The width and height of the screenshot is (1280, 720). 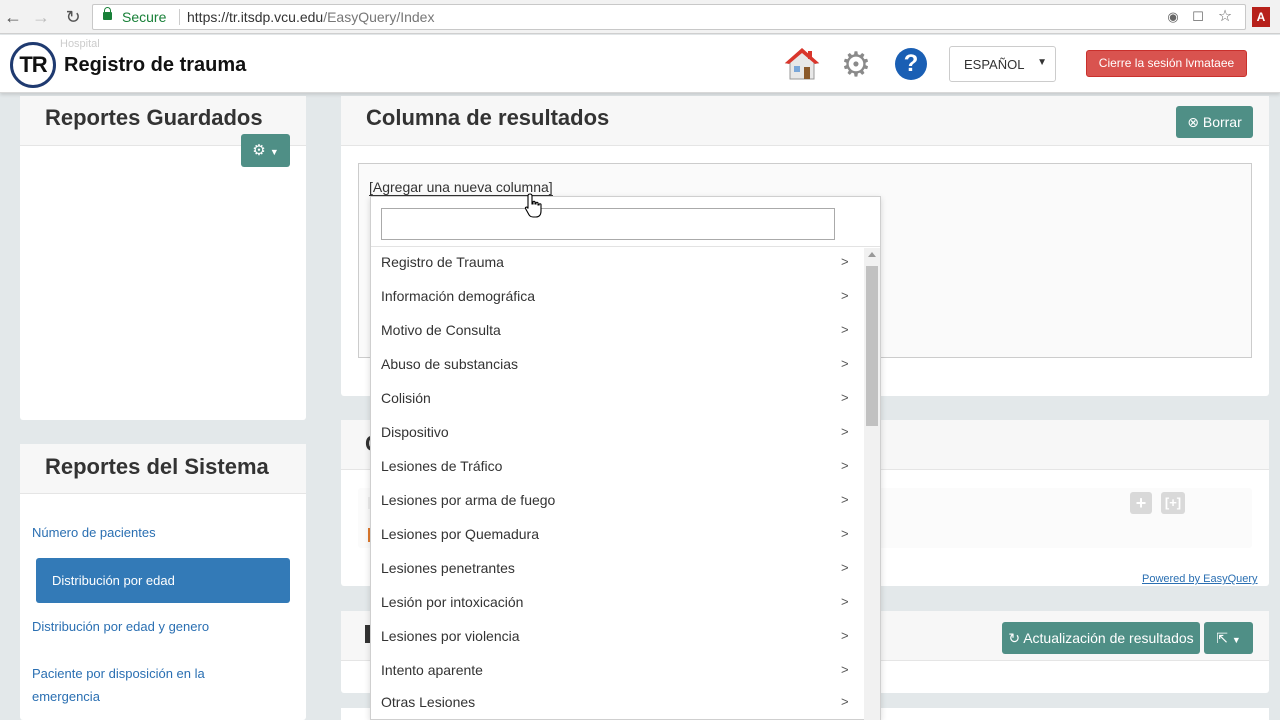 I want to click on language-select: ESPAÑOL ▼, so click(x=1002, y=64).